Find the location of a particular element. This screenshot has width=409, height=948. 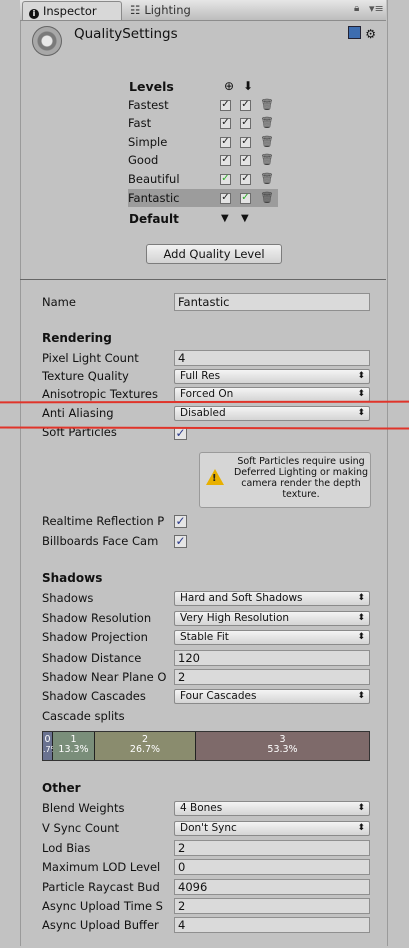

shadow-near-plane-field: 2 is located at coordinates (272, 677).